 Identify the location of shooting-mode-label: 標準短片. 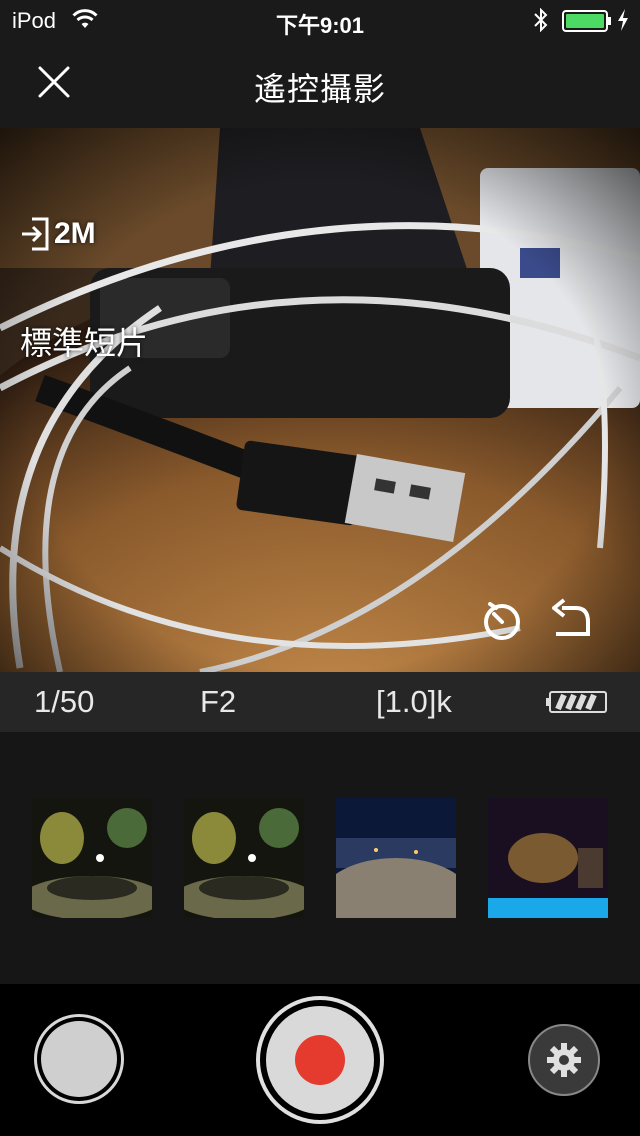
(84, 343).